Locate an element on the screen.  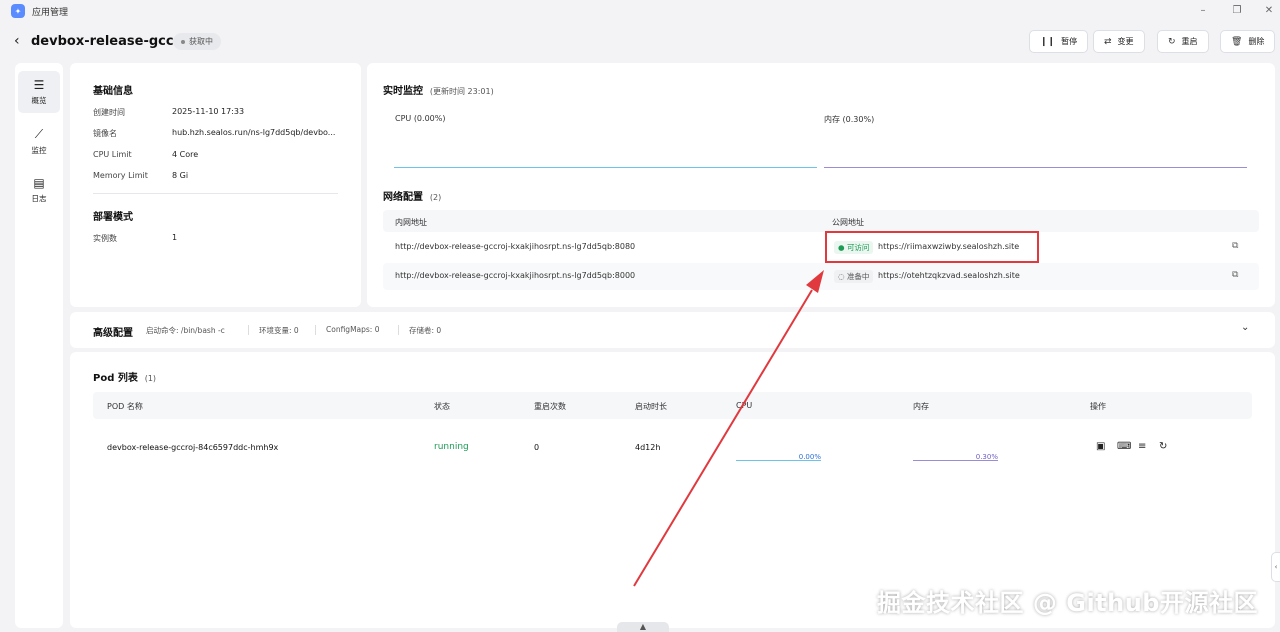
bottom-handle: ▲ is located at coordinates (643, 627).